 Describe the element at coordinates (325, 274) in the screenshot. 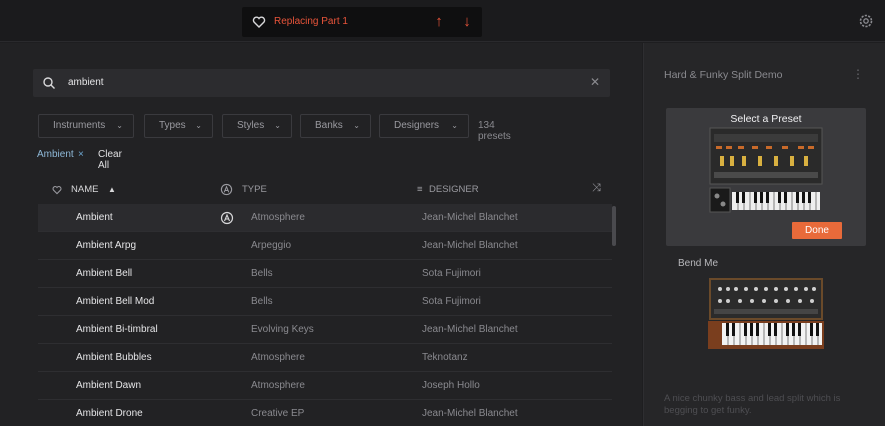

I see `table-row: Ambient Bell Bells Sota Fujimori` at that location.